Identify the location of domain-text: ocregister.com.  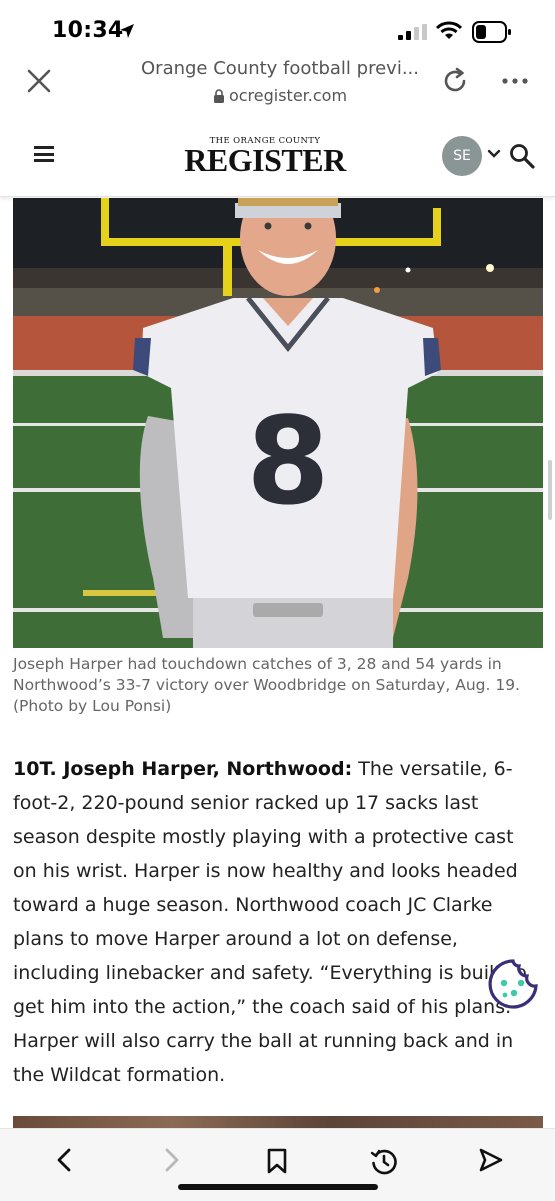
(288, 95).